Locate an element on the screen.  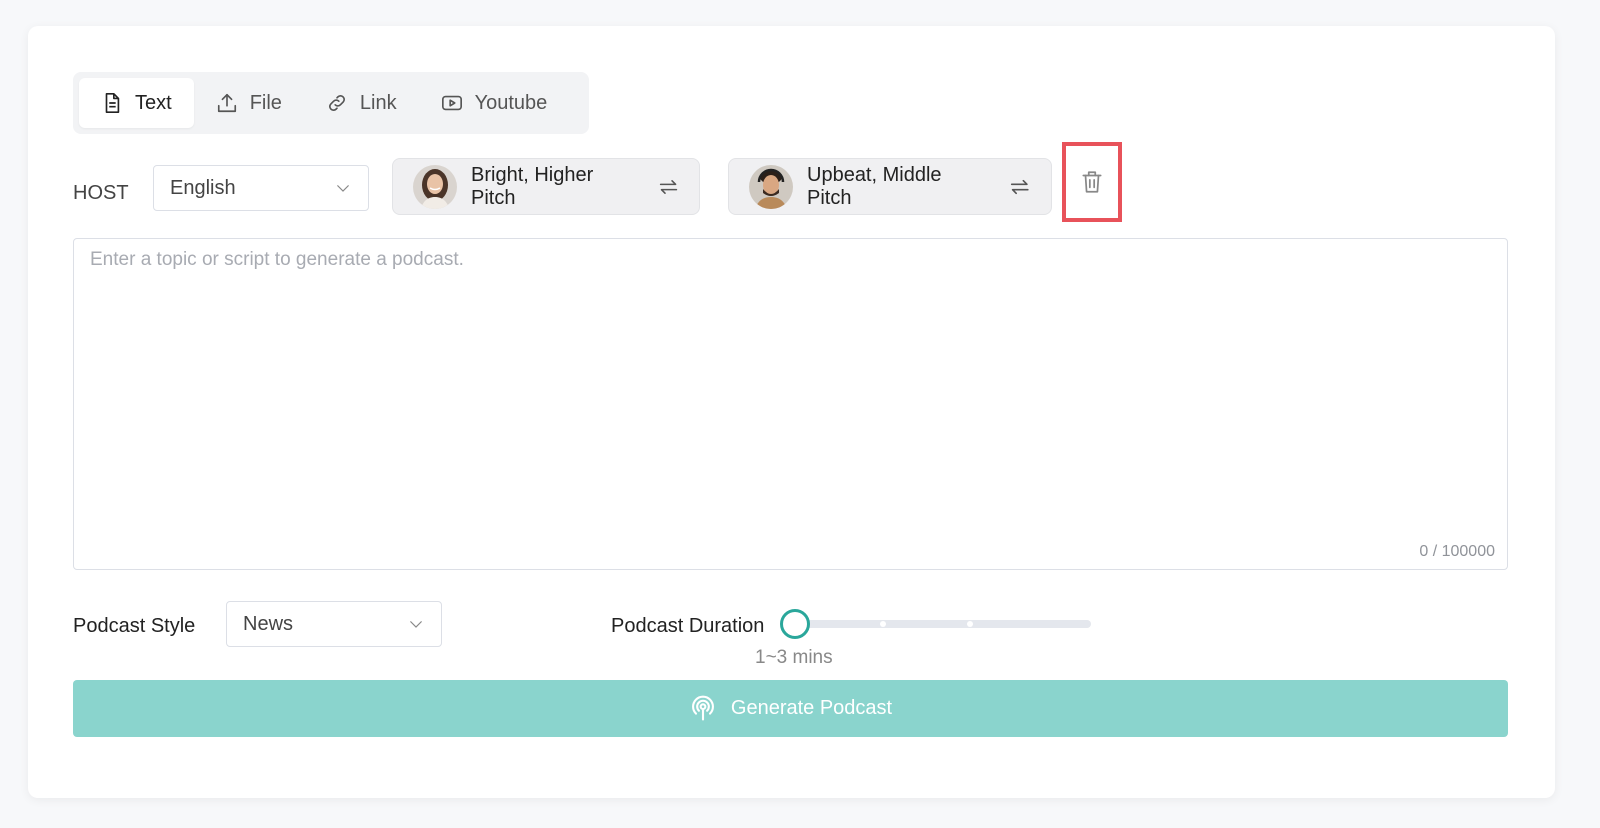
host-voice-1: Bright, Higher Pitch is located at coordinates (546, 186).